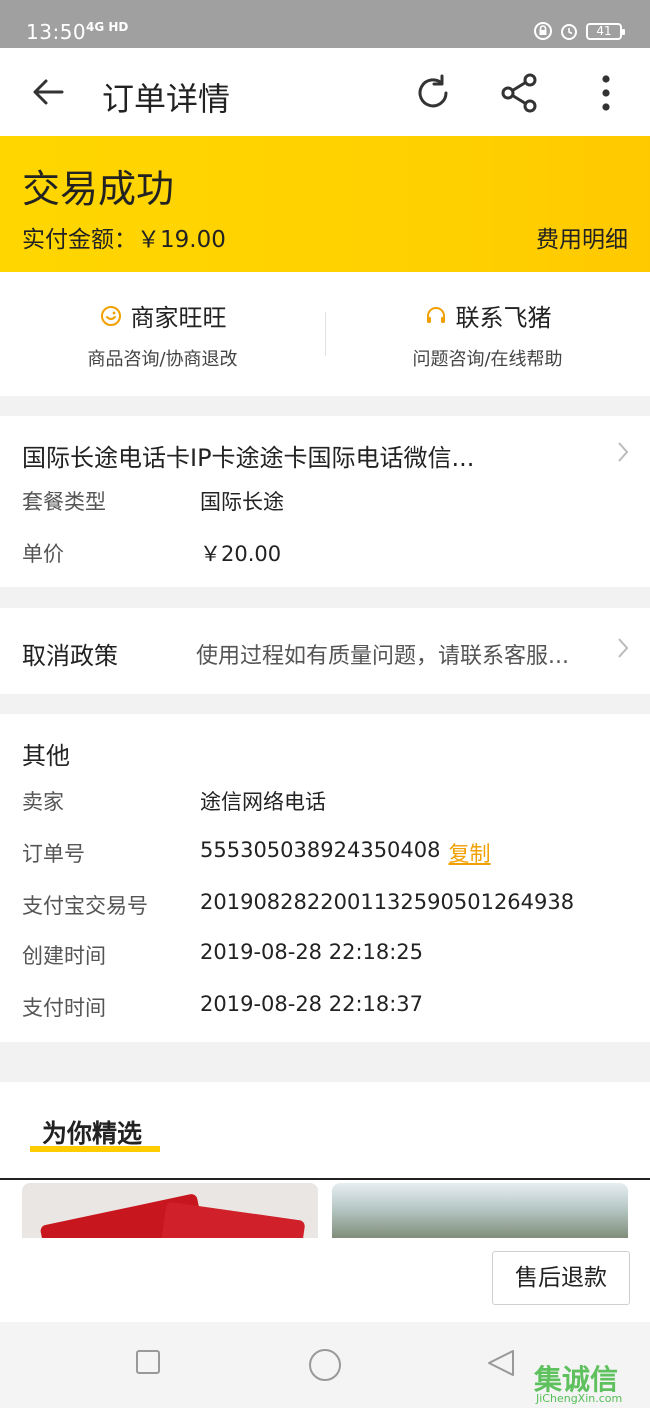  Describe the element at coordinates (312, 952) in the screenshot. I see `row-value: 2019-08-28 22:18:25` at that location.